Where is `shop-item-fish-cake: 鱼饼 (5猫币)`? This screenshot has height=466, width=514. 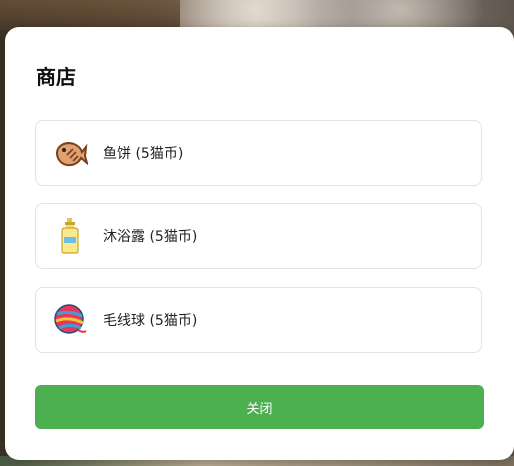 shop-item-fish-cake: 鱼饼 (5猫币) is located at coordinates (258, 153).